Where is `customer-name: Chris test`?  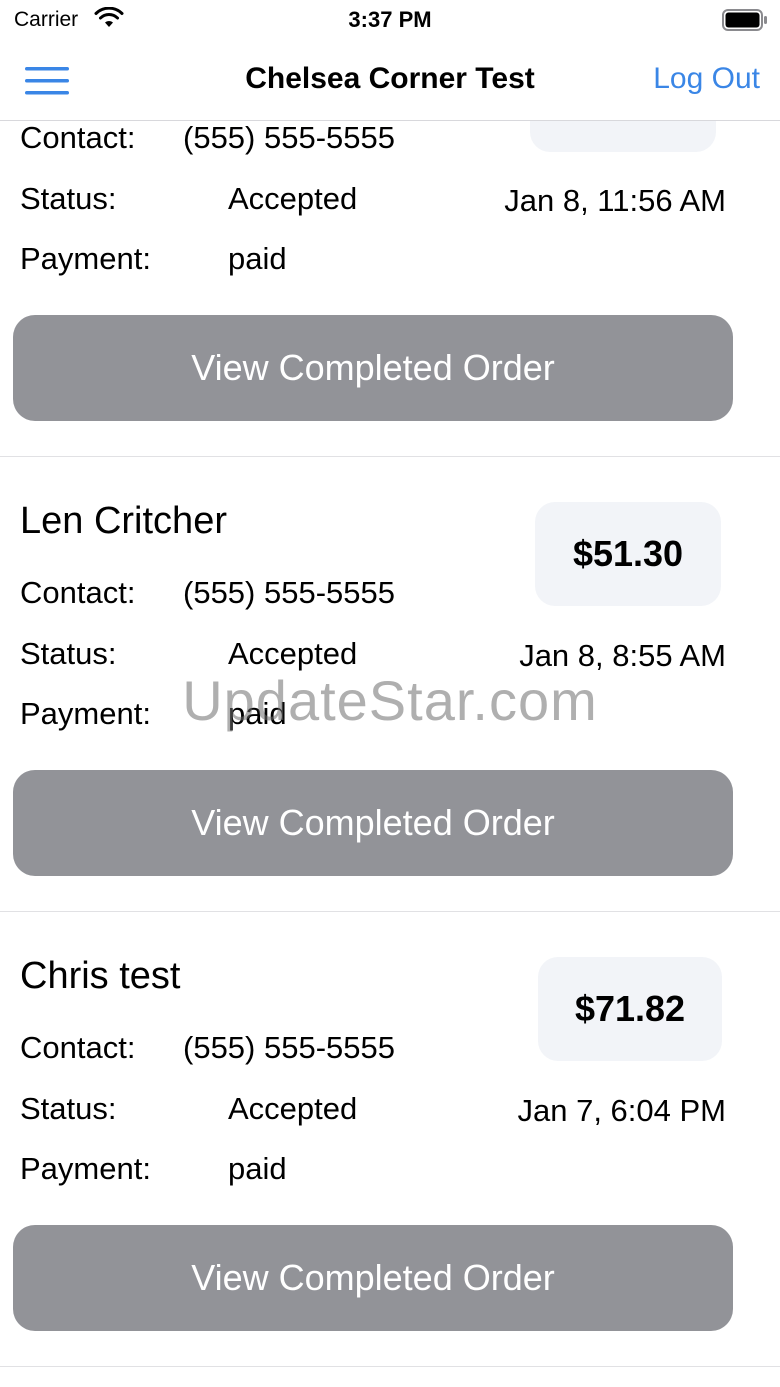
customer-name: Chris test is located at coordinates (100, 976).